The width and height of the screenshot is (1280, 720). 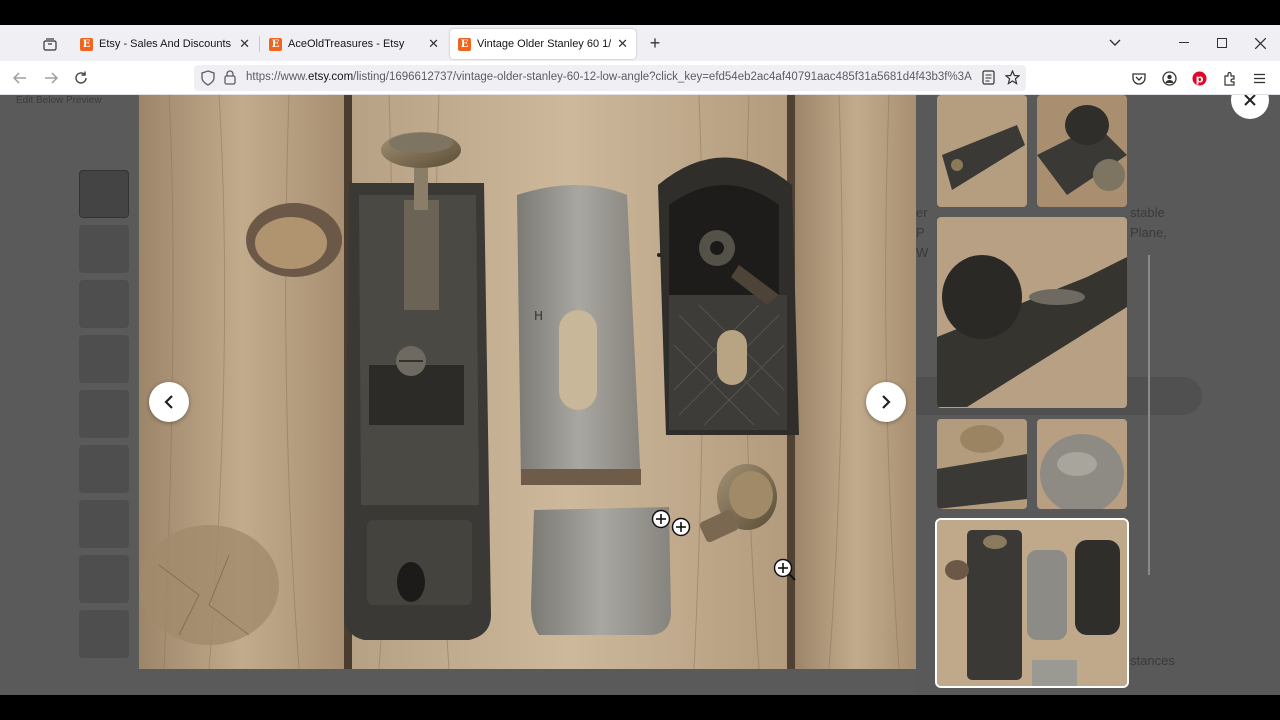 I want to click on chevron-right-icon, so click(x=886, y=402).